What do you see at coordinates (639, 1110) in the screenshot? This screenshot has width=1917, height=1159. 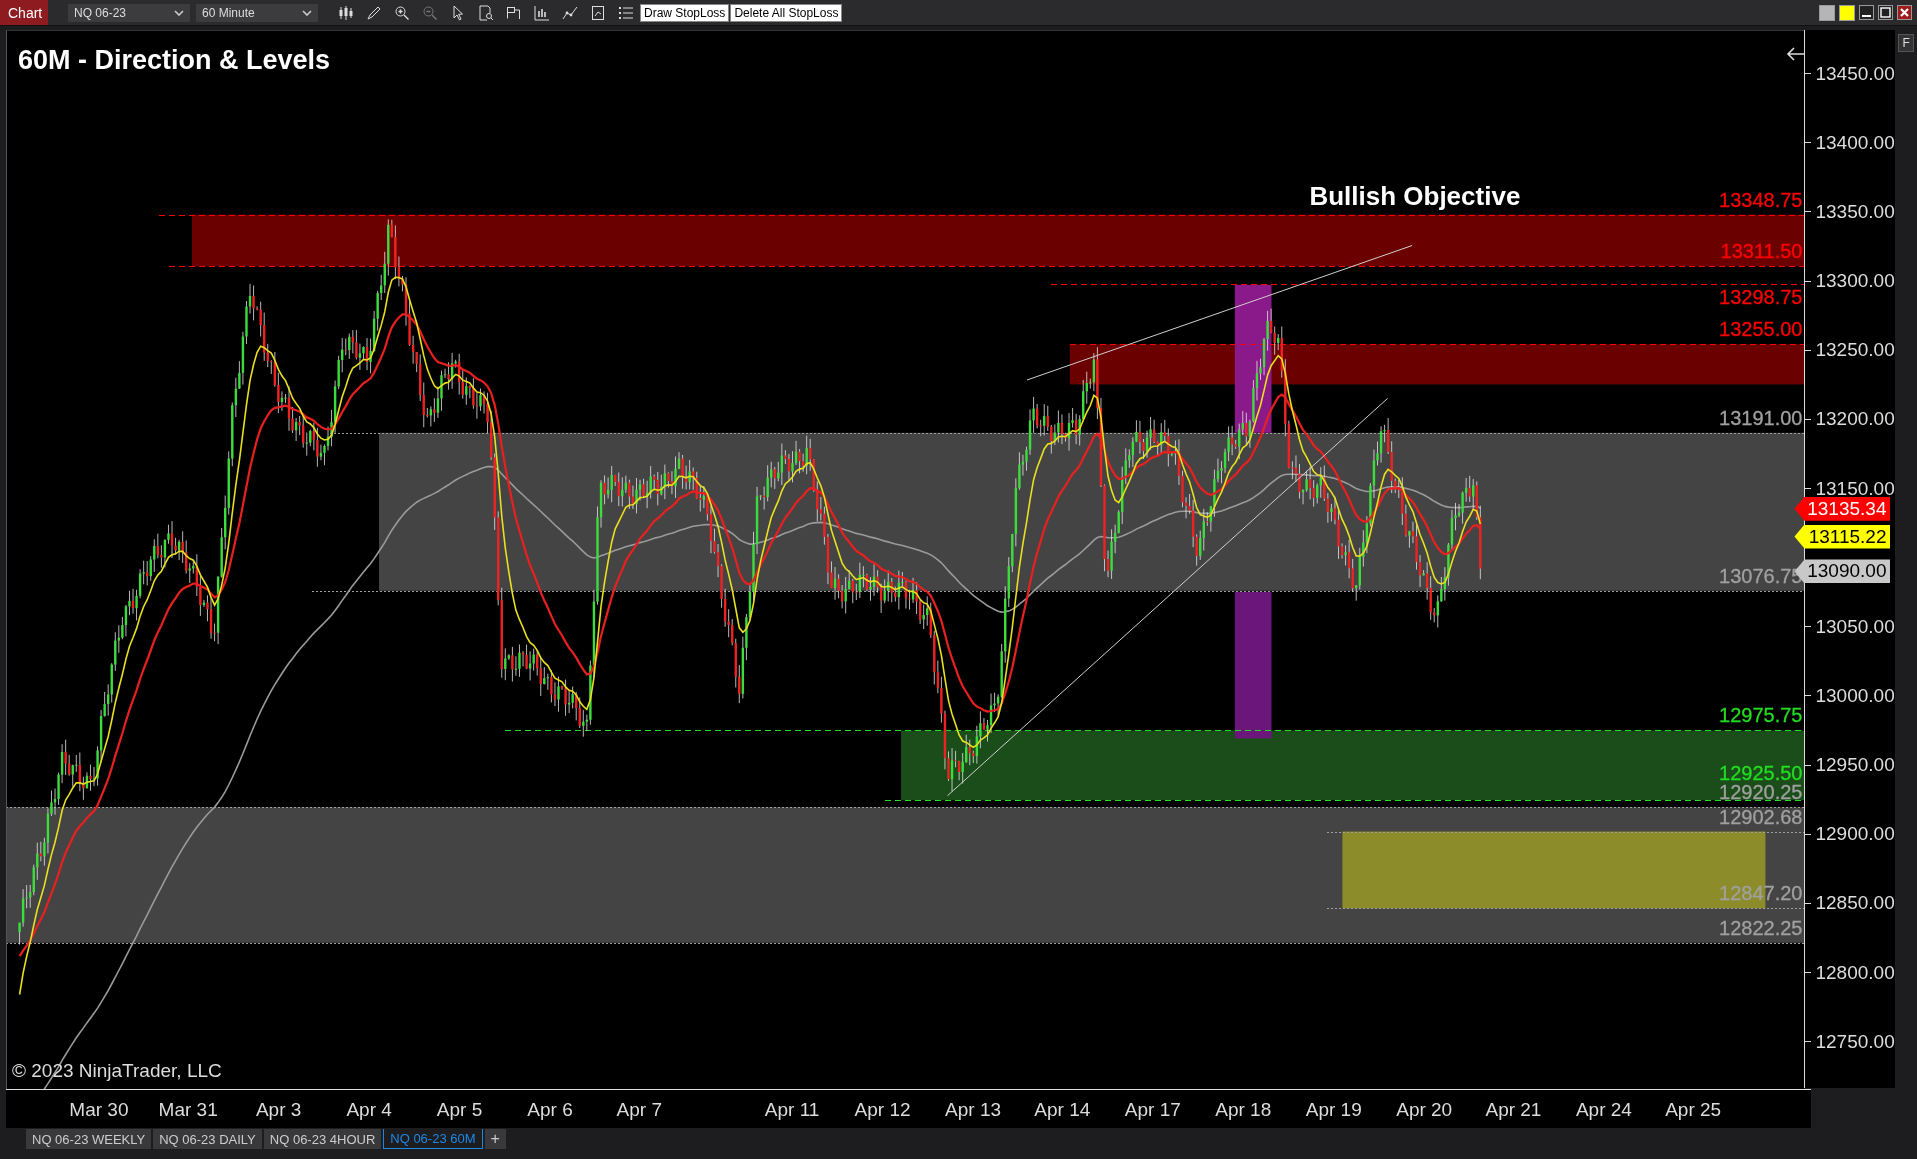 I see `date-axis-label: Apr 7` at bounding box center [639, 1110].